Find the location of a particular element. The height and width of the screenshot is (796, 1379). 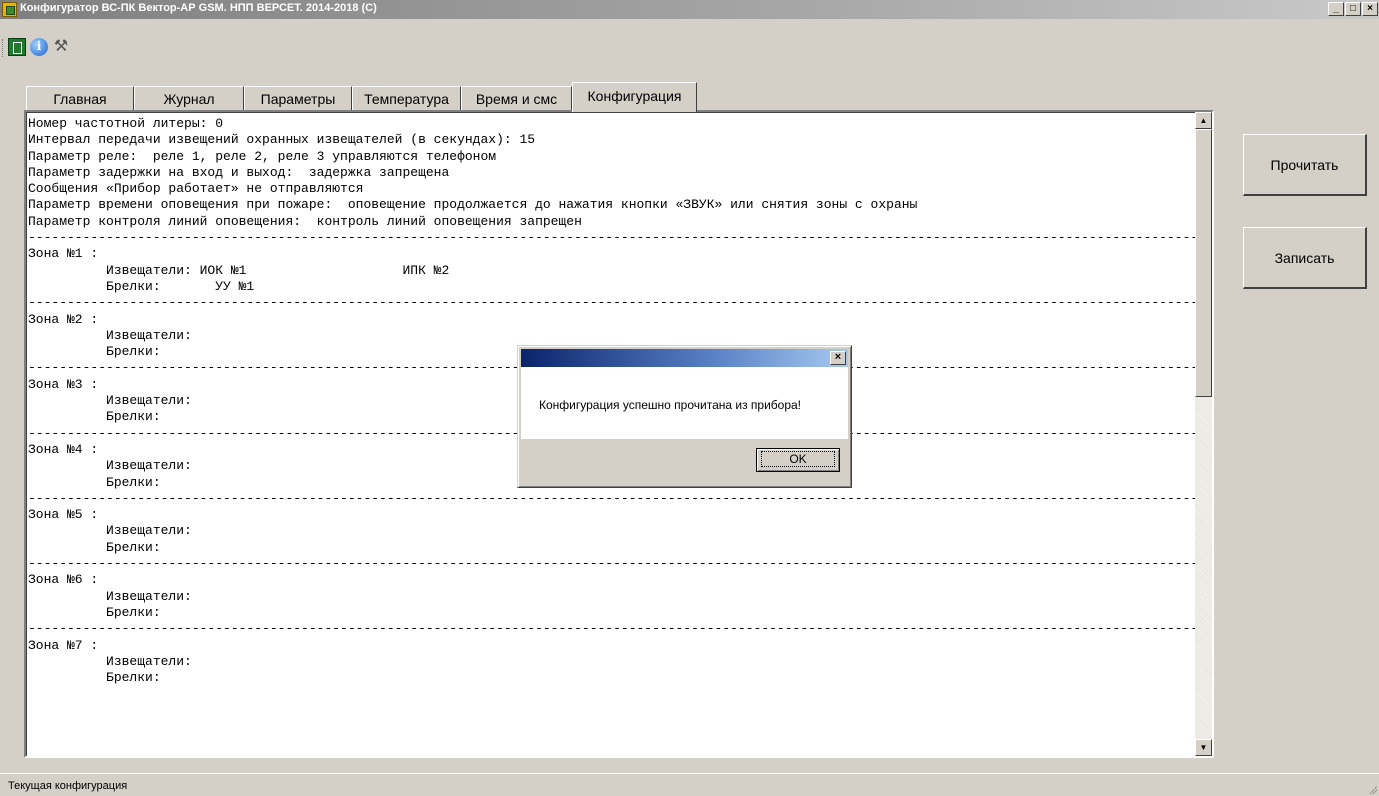

close-button: × is located at coordinates (1370, 9).